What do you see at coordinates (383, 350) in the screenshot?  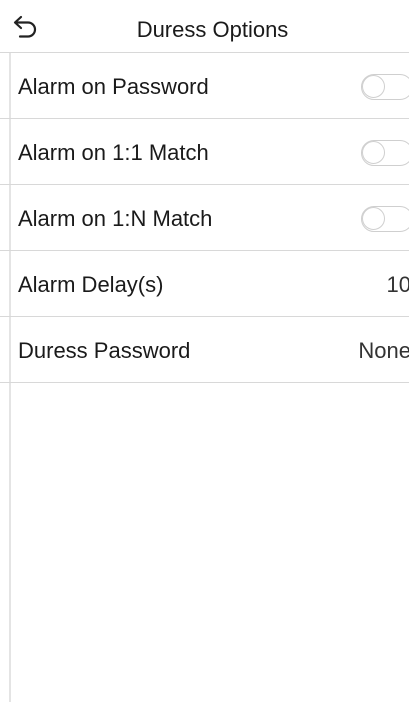 I see `duress-password-value: None` at bounding box center [383, 350].